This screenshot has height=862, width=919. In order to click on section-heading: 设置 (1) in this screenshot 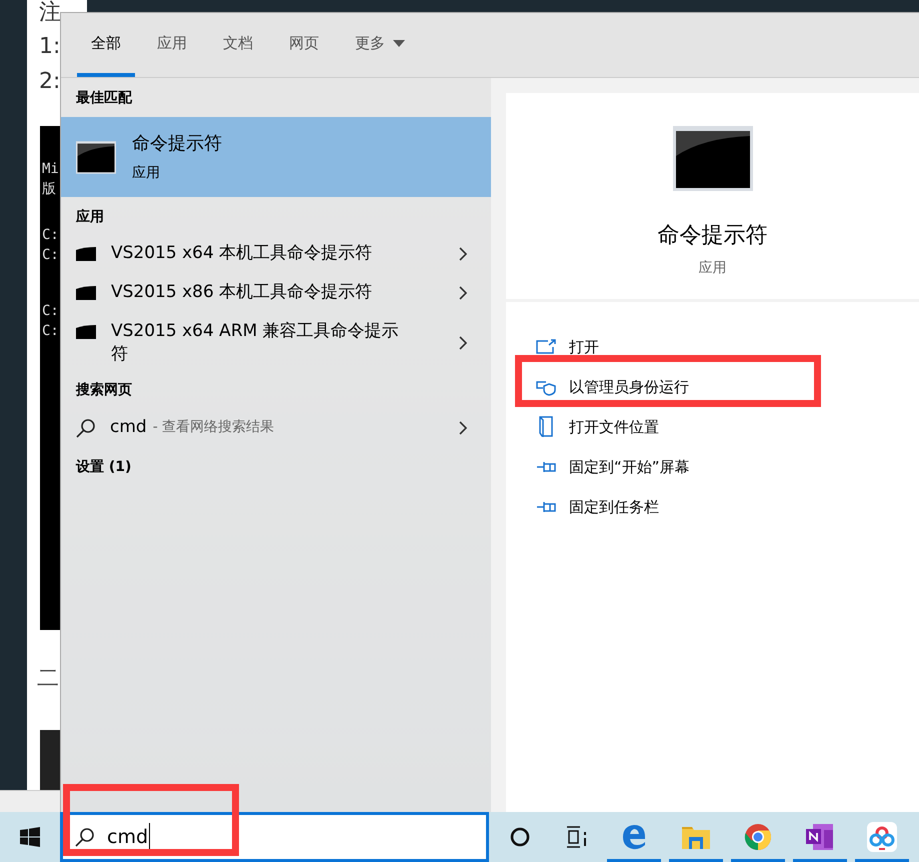, I will do `click(103, 467)`.